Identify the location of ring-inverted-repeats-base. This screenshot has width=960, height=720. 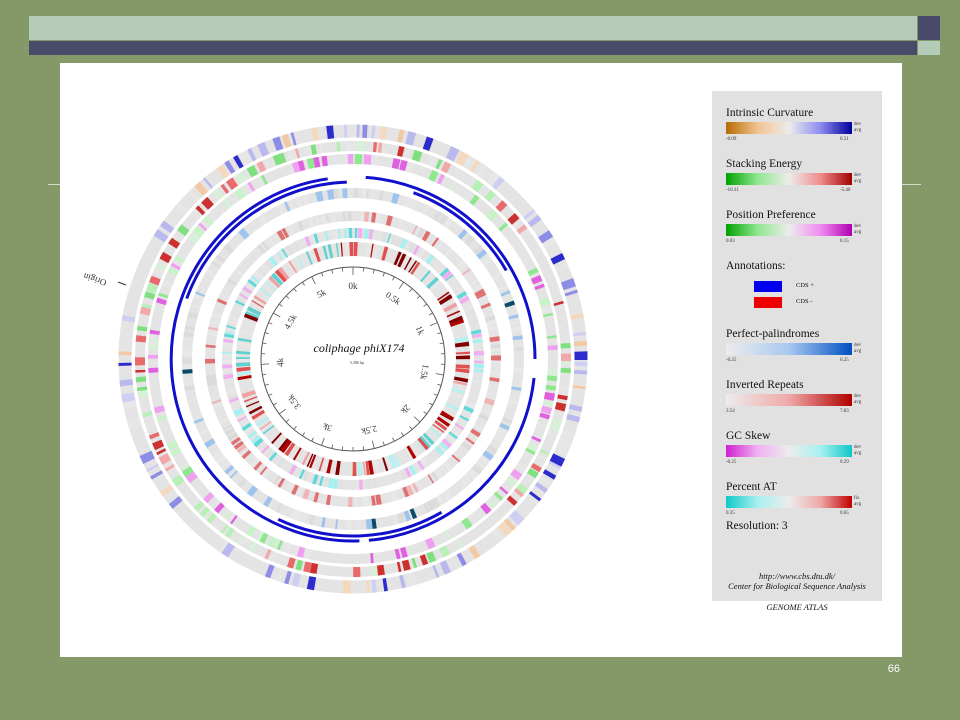
(353, 359).